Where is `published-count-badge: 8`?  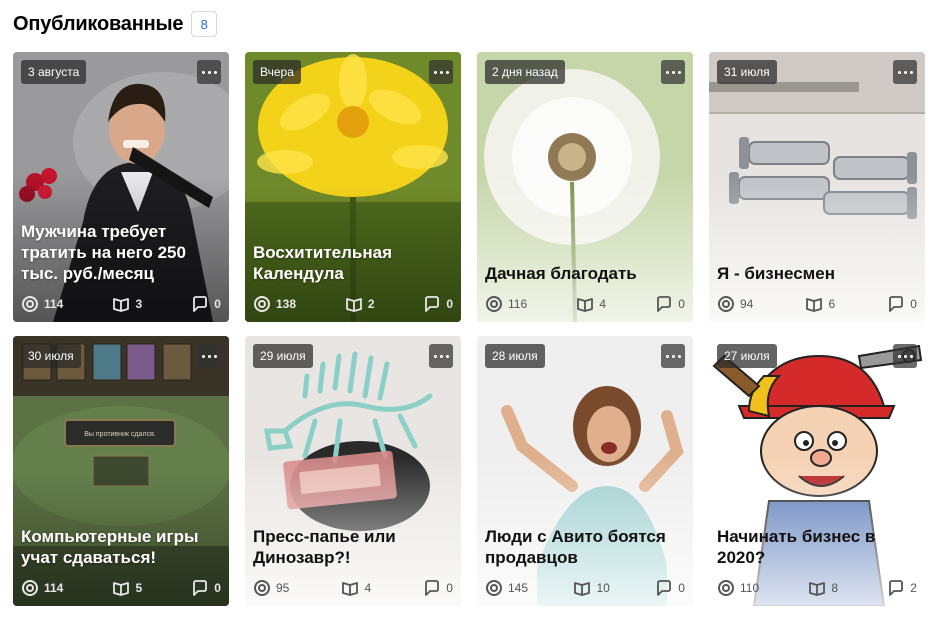 published-count-badge: 8 is located at coordinates (204, 24).